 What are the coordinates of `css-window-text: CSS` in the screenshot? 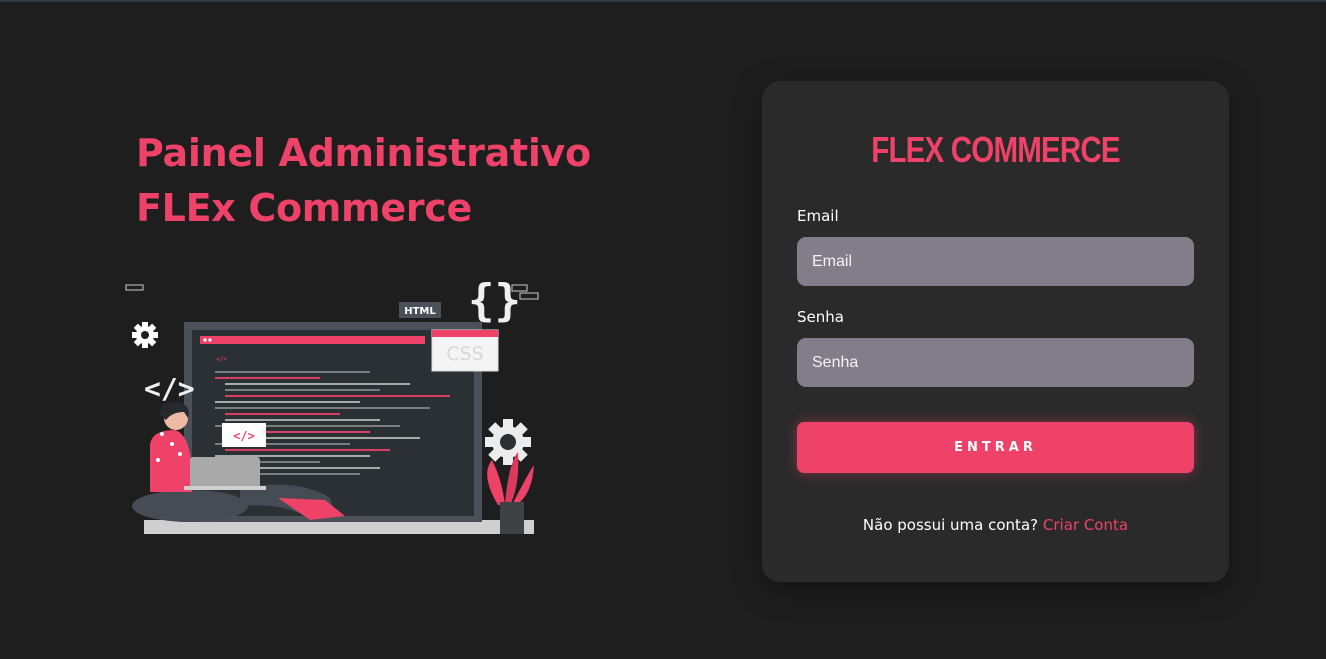 It's located at (464, 354).